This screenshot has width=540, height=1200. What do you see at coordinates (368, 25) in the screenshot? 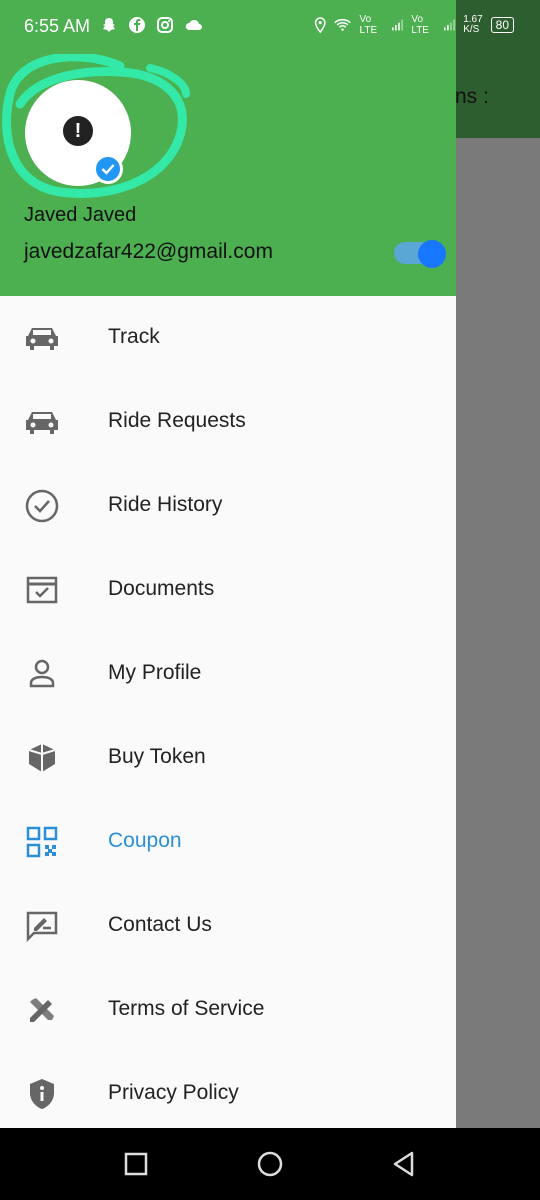
I see `network-label-1: Vo LTE` at bounding box center [368, 25].